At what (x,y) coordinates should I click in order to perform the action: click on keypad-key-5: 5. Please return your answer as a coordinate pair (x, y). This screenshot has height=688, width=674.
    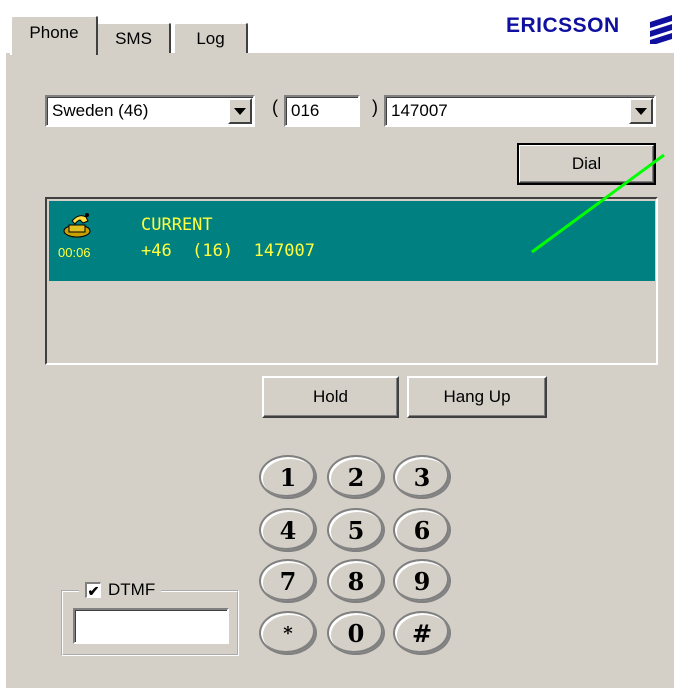
    Looking at the image, I should click on (356, 530).